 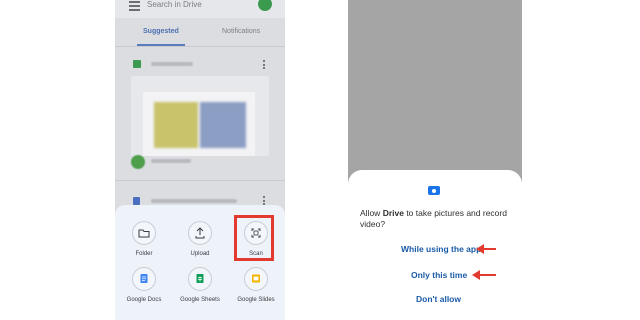 I want to click on upload-button: Upload, so click(x=200, y=239).